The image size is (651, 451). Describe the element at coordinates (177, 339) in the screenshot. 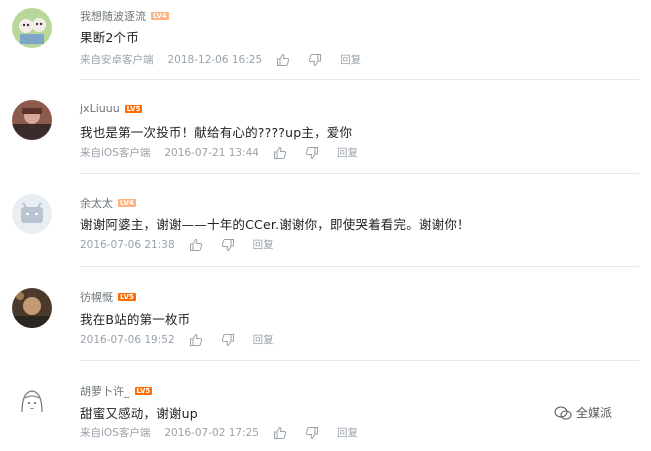

I see `comment-meta: 2016-07-06 19:52 回复` at that location.